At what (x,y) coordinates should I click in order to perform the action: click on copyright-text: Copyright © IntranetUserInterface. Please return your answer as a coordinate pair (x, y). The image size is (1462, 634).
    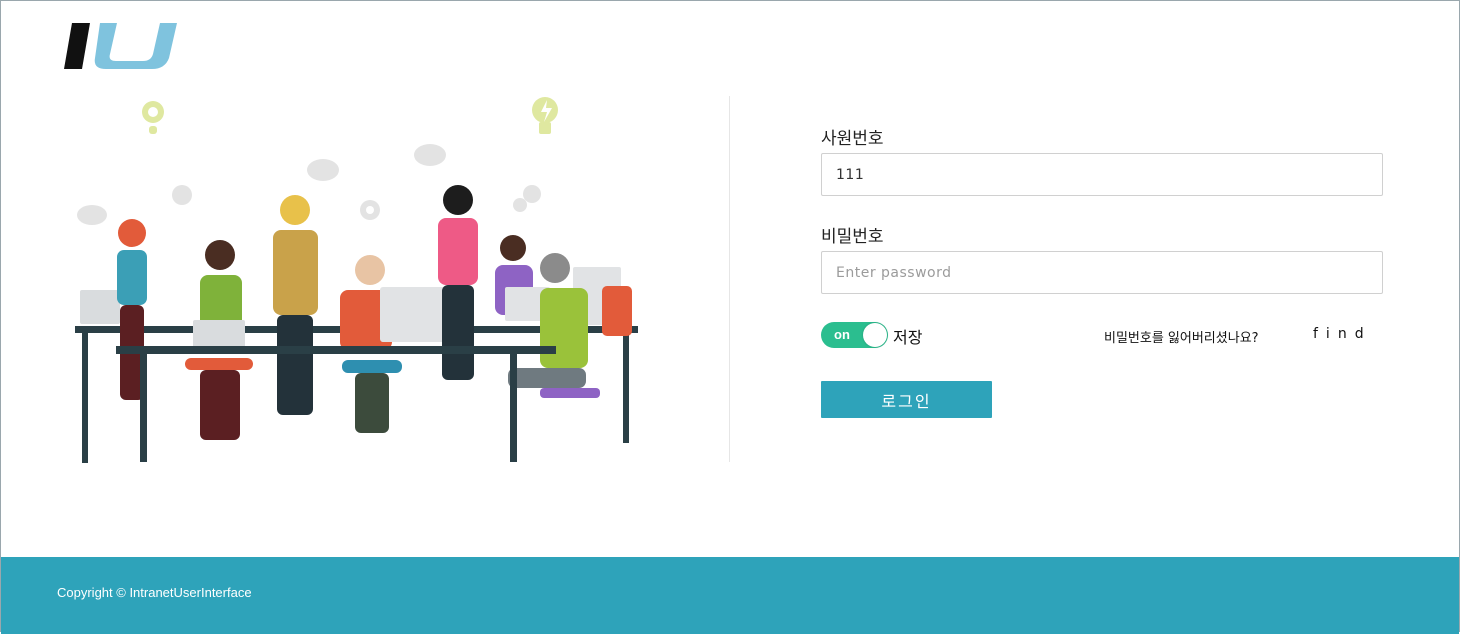
    Looking at the image, I should click on (154, 592).